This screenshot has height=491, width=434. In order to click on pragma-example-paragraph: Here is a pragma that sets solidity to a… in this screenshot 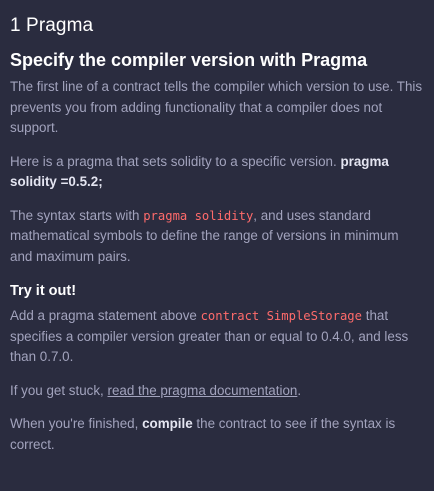, I will do `click(217, 172)`.